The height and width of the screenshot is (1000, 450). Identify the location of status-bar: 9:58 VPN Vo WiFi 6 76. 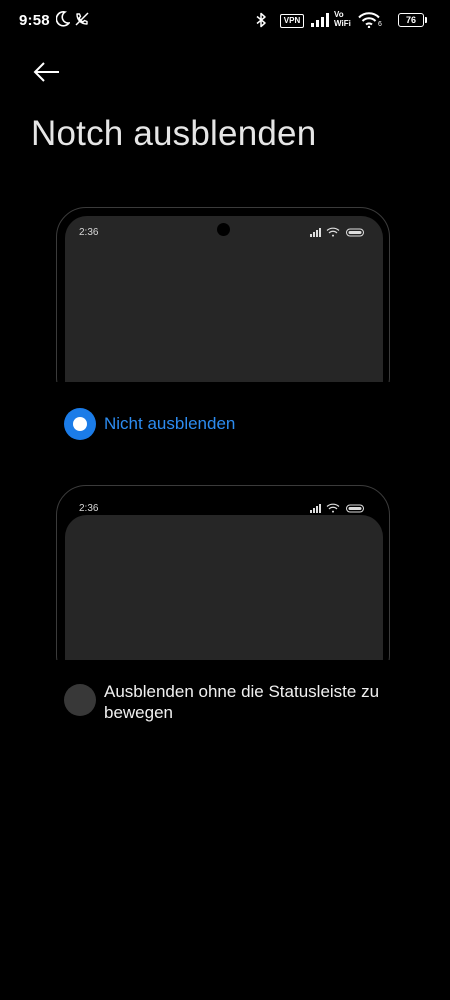
(225, 21).